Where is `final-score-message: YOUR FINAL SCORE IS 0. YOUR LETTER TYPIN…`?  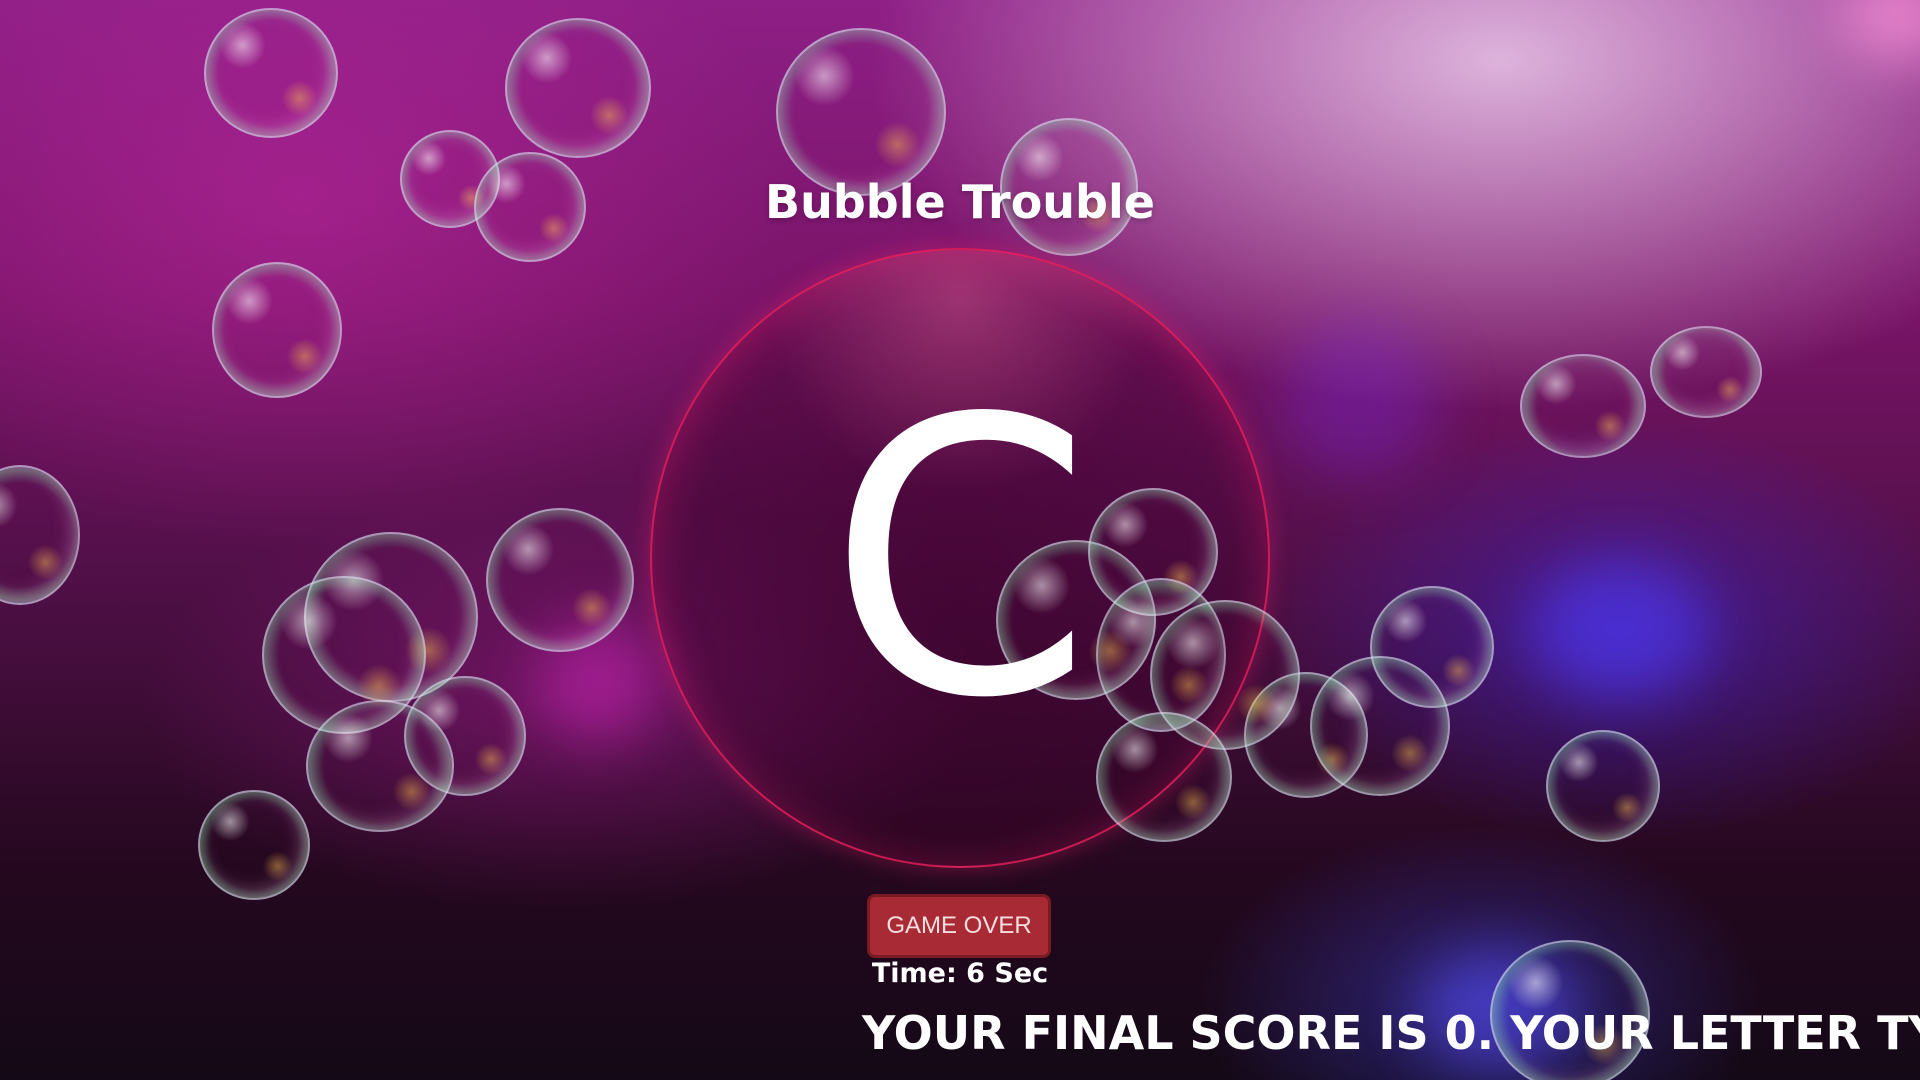 final-score-message: YOUR FINAL SCORE IS 0. YOUR LETTER TYPIN… is located at coordinates (1391, 1033).